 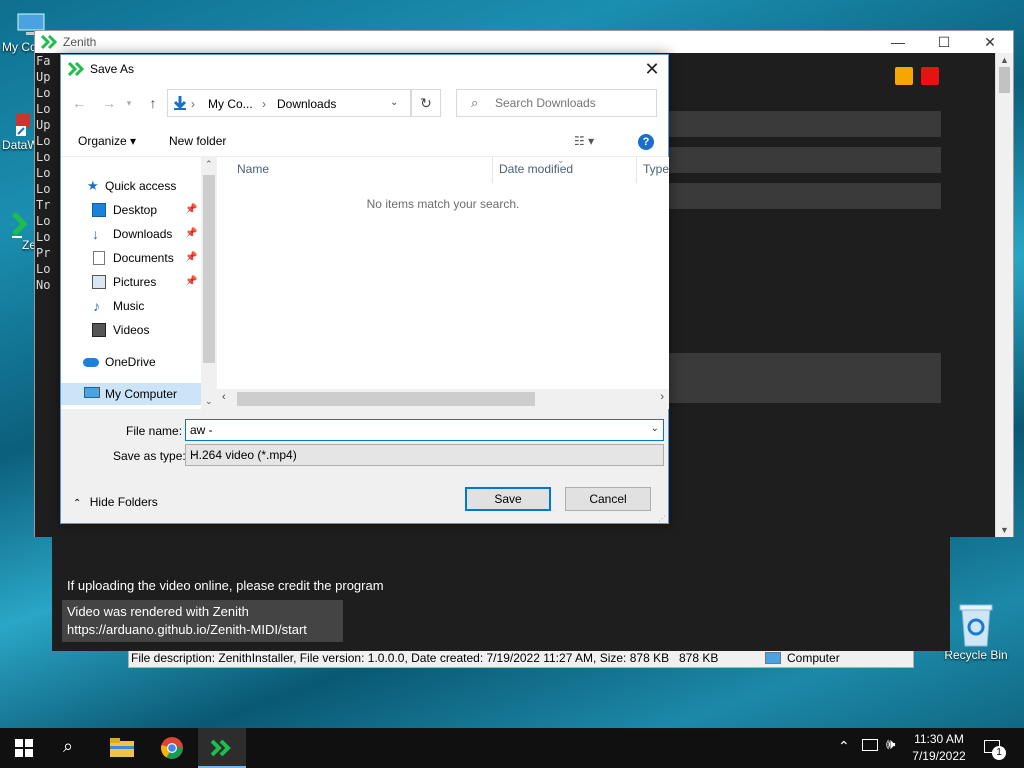 I want to click on navigation-scrollbar: ⌃ ⌄, so click(x=209, y=283).